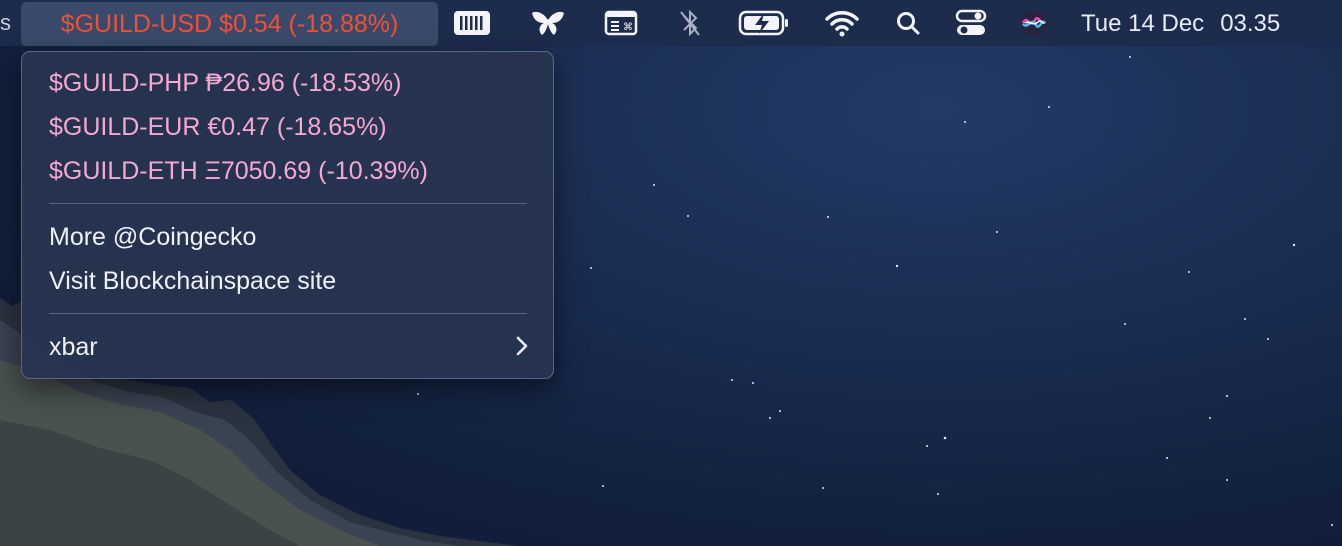 The height and width of the screenshot is (546, 1342). What do you see at coordinates (842, 23) in the screenshot?
I see `wifi-icon` at bounding box center [842, 23].